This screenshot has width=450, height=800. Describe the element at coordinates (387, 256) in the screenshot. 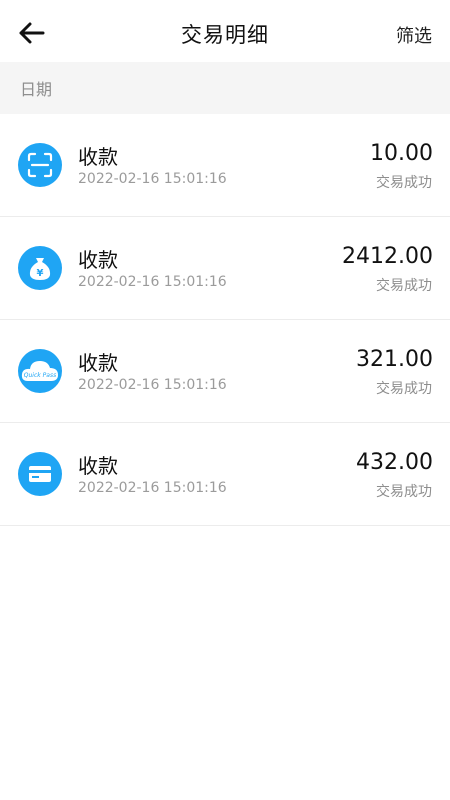

I see `transaction-amount: 2412.00` at that location.